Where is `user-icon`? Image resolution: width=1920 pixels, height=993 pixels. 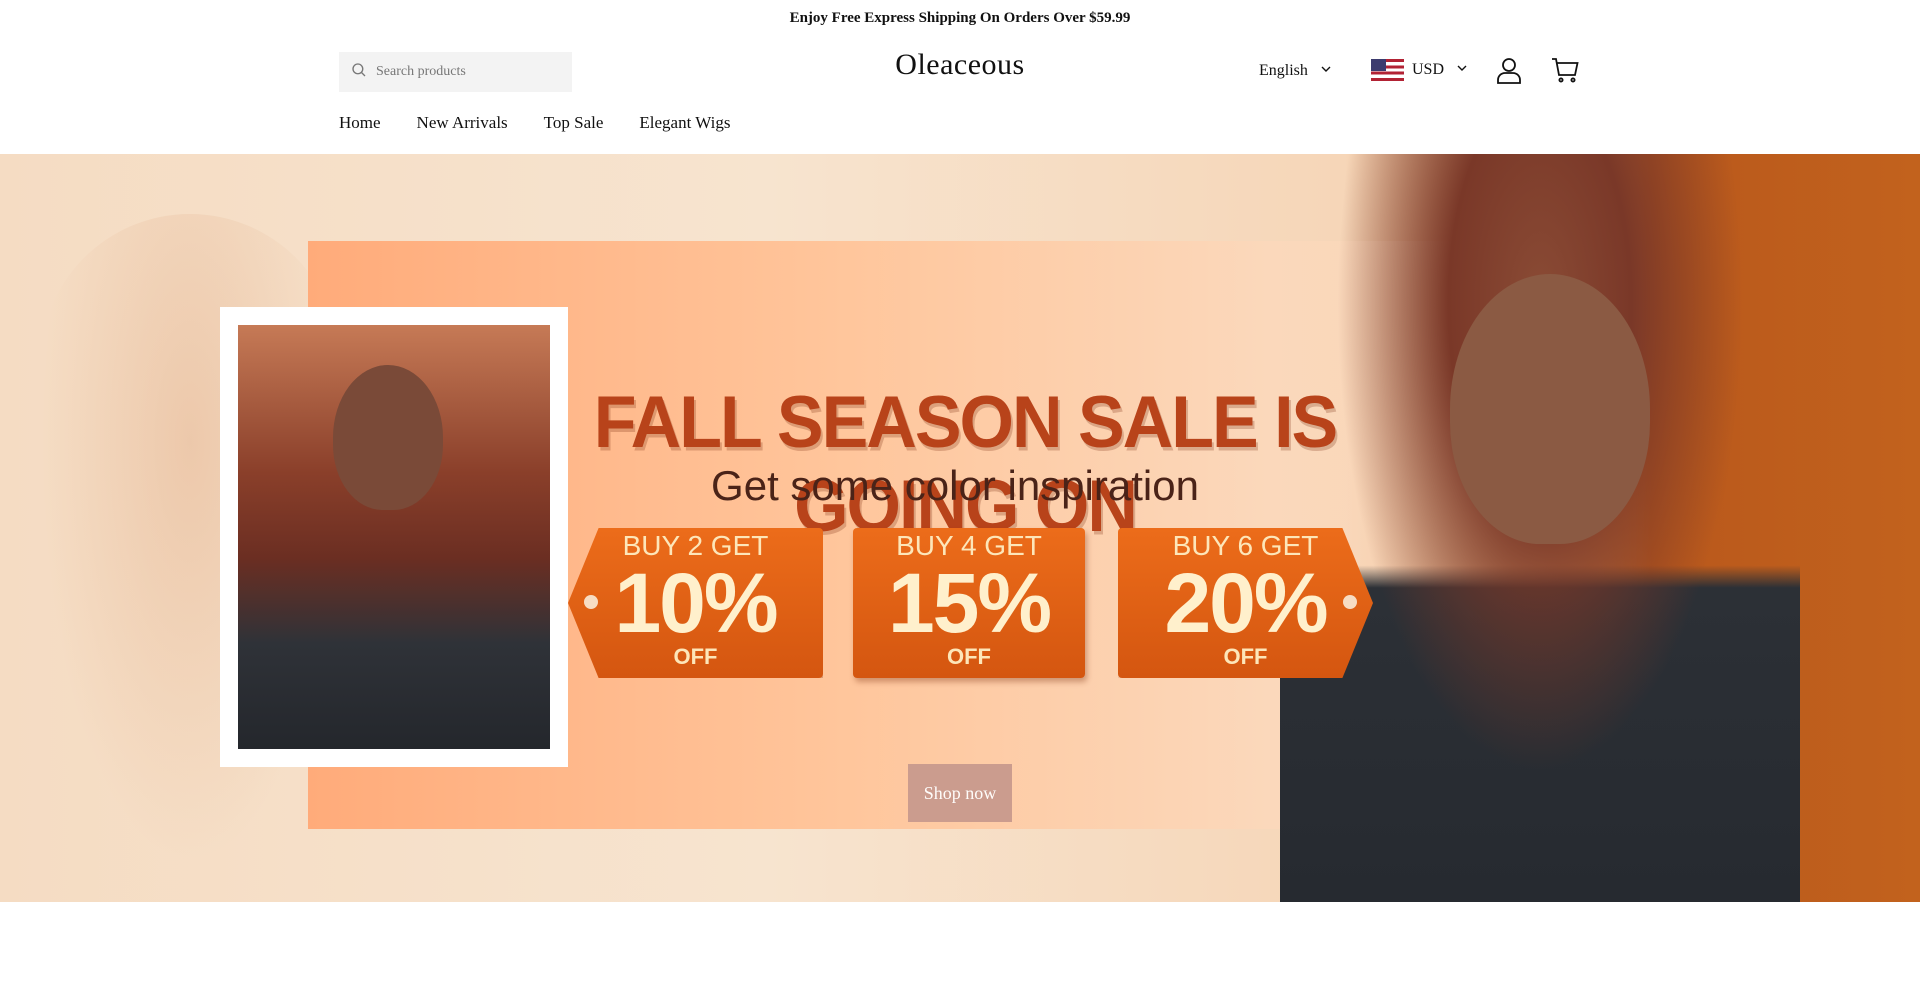 user-icon is located at coordinates (1509, 73).